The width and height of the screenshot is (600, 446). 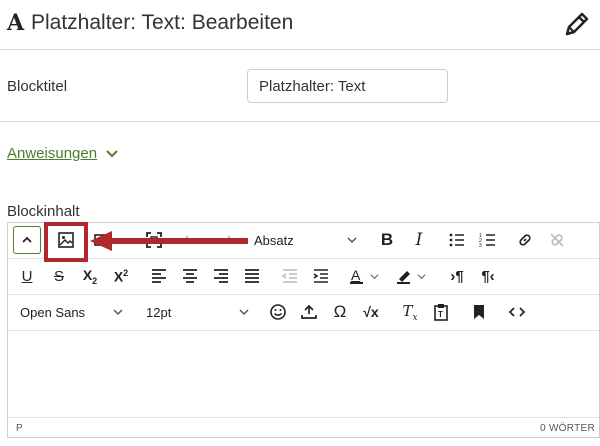 I want to click on underline-icon: U, so click(x=27, y=276).